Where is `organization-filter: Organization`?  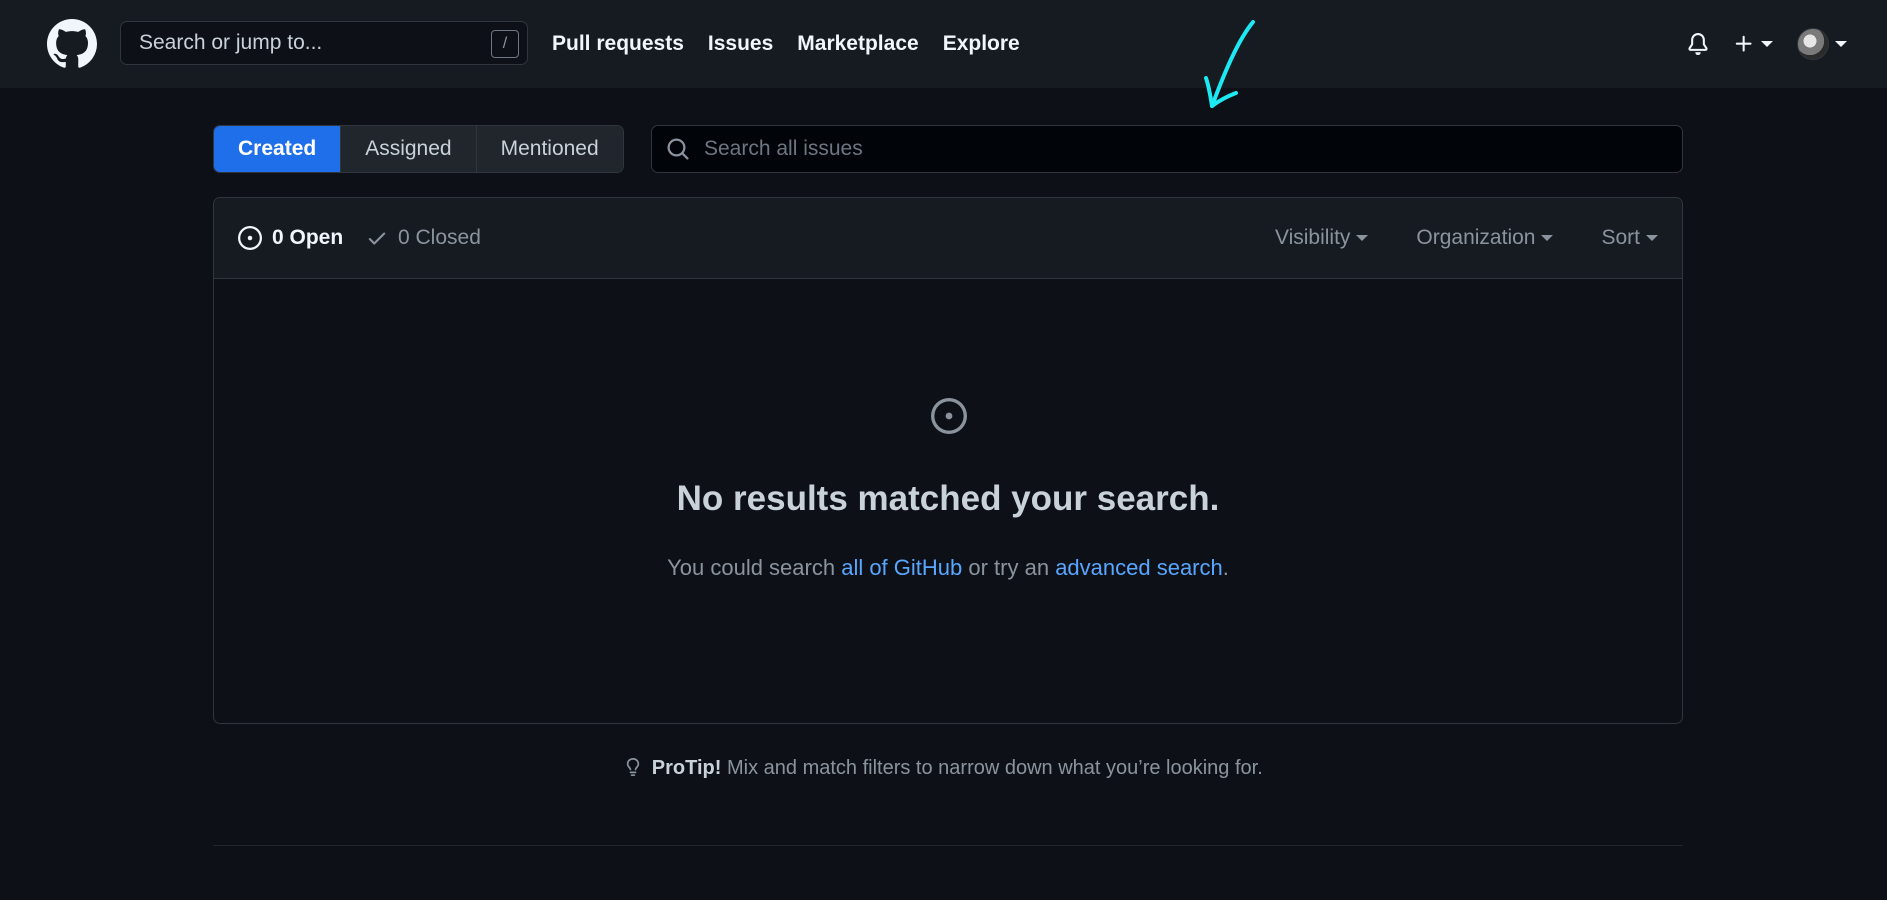
organization-filter: Organization is located at coordinates (1485, 238).